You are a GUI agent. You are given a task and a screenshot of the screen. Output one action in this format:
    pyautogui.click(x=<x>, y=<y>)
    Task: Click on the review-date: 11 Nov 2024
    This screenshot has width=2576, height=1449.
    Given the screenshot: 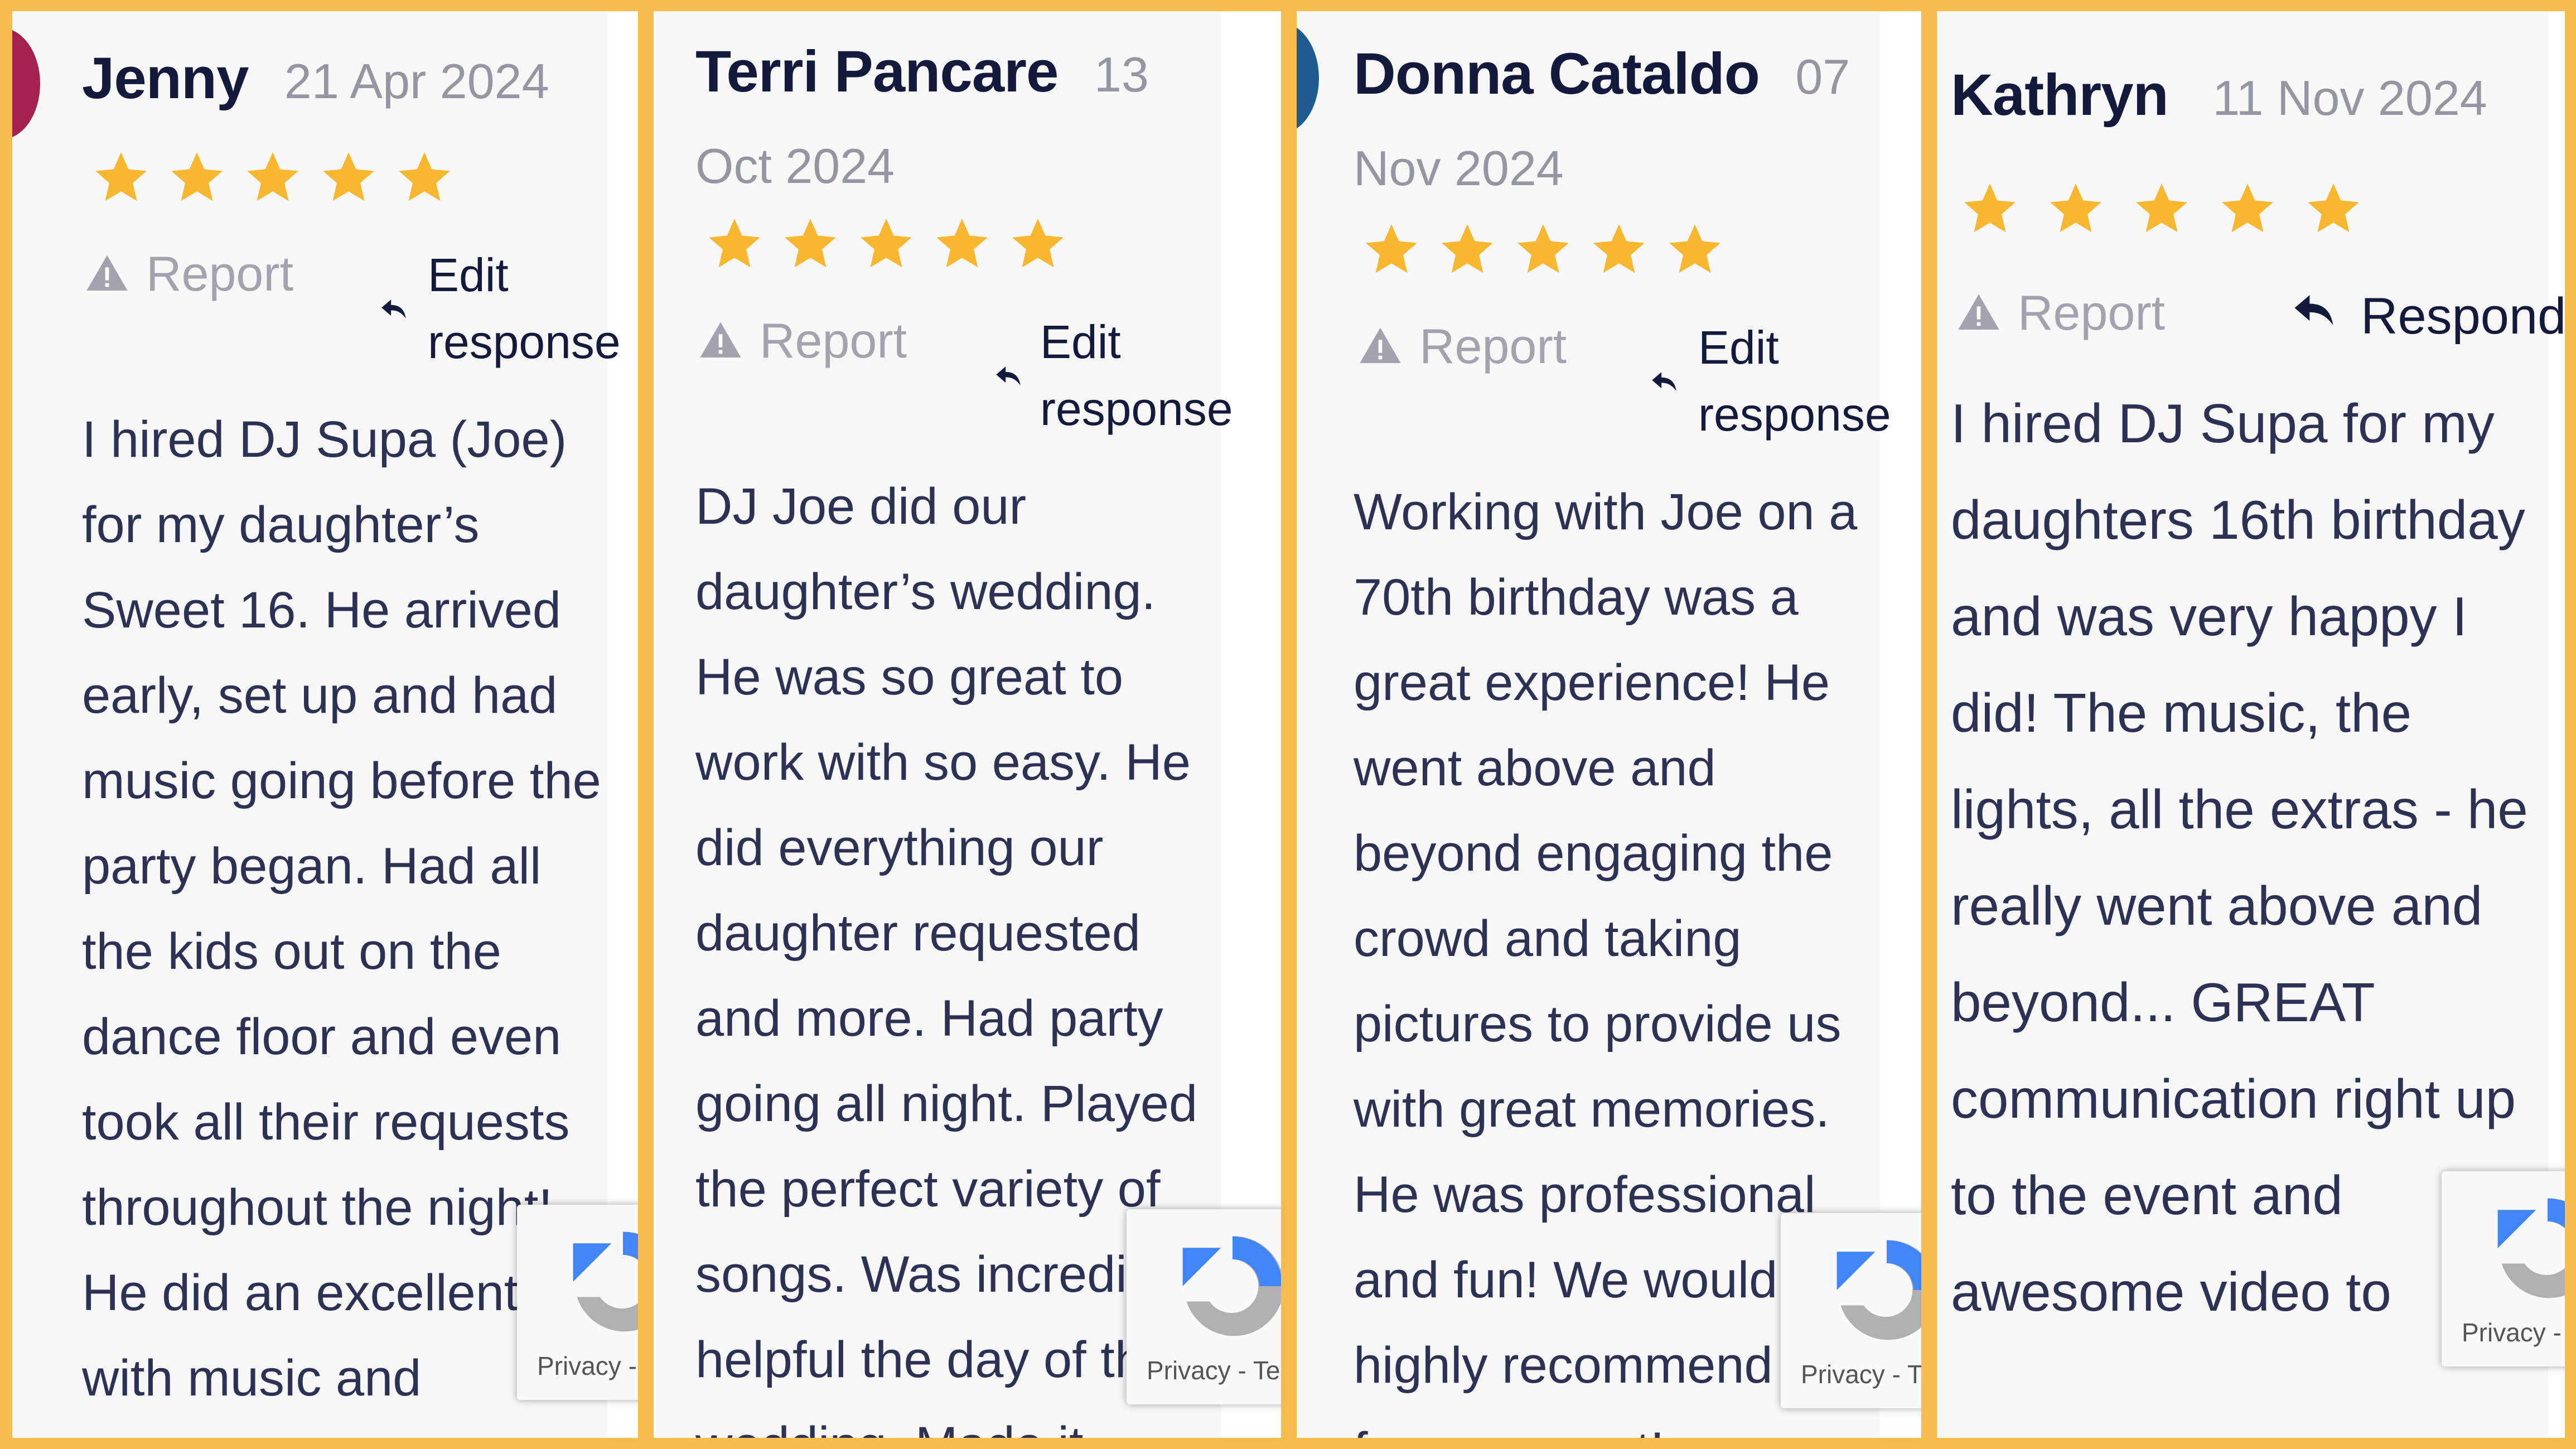 What is the action you would take?
    pyautogui.click(x=2349, y=97)
    